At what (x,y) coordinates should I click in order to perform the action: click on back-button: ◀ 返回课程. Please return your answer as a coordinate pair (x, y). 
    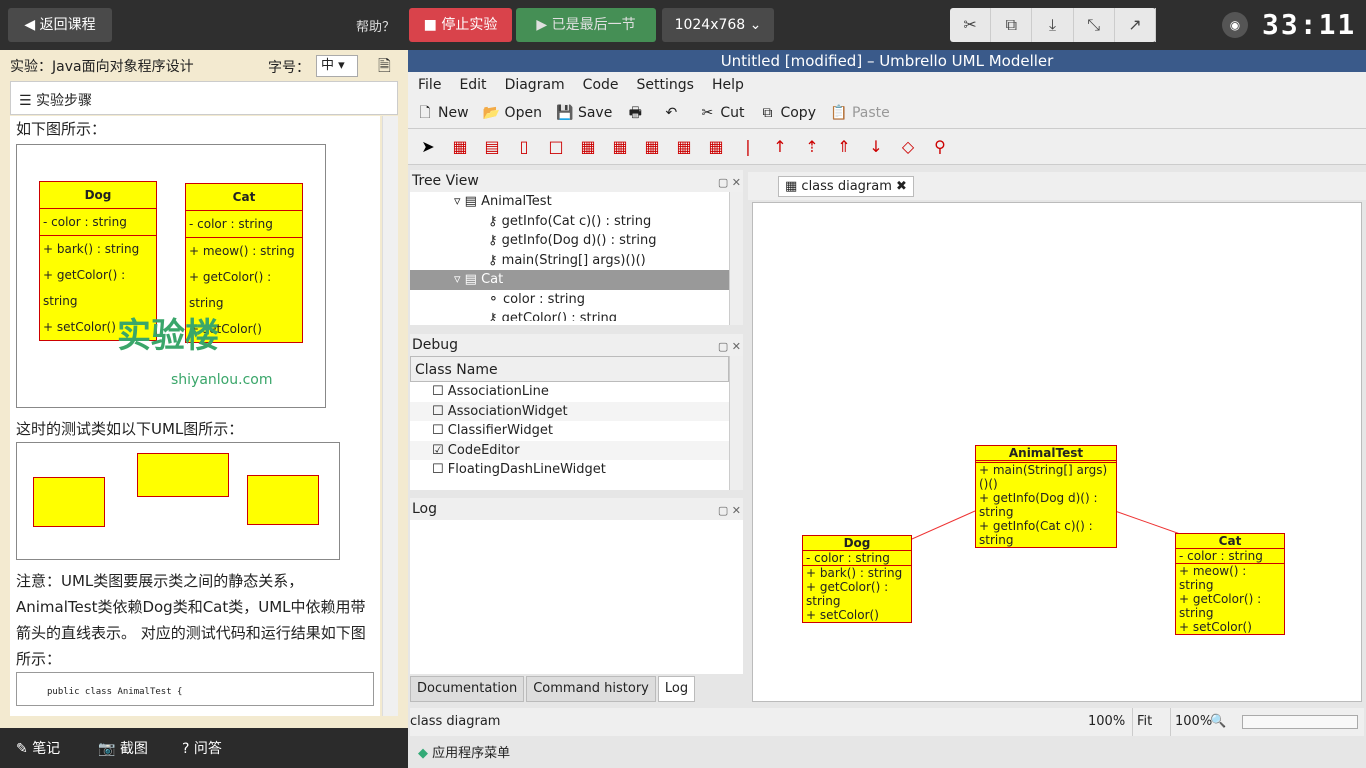
    Looking at the image, I should click on (60, 25).